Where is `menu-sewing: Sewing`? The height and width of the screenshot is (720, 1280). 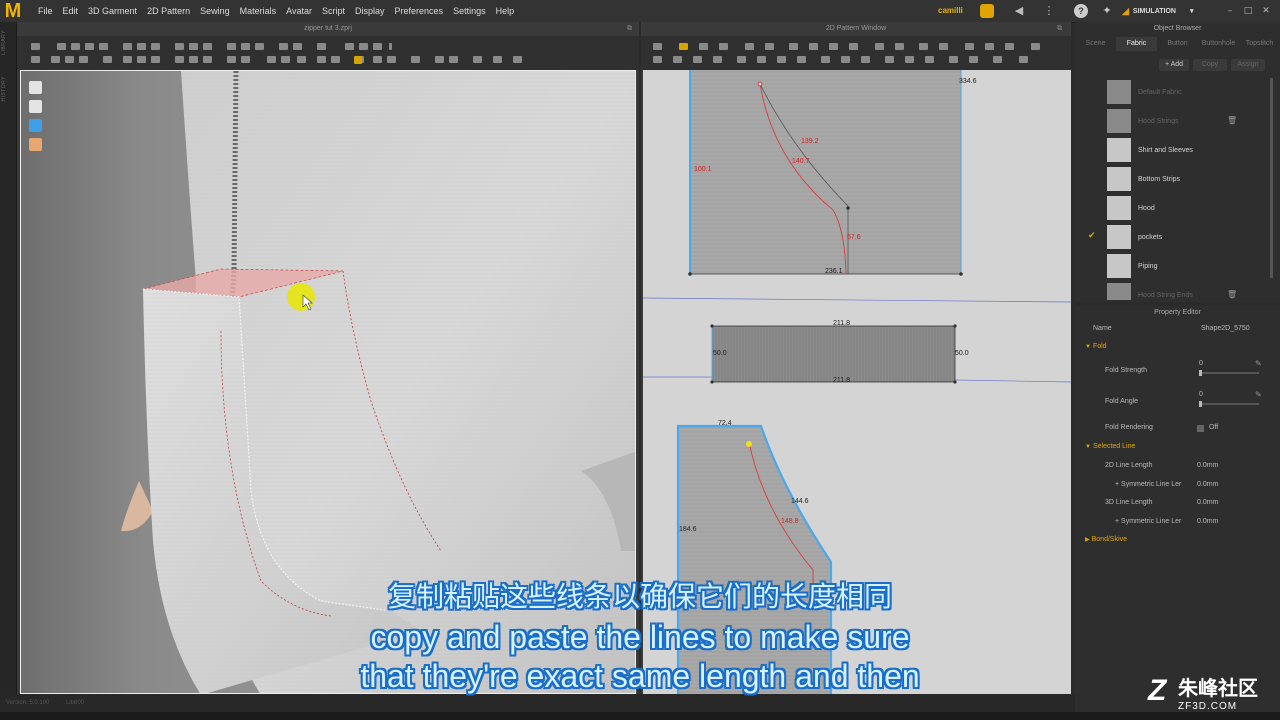 menu-sewing: Sewing is located at coordinates (215, 11).